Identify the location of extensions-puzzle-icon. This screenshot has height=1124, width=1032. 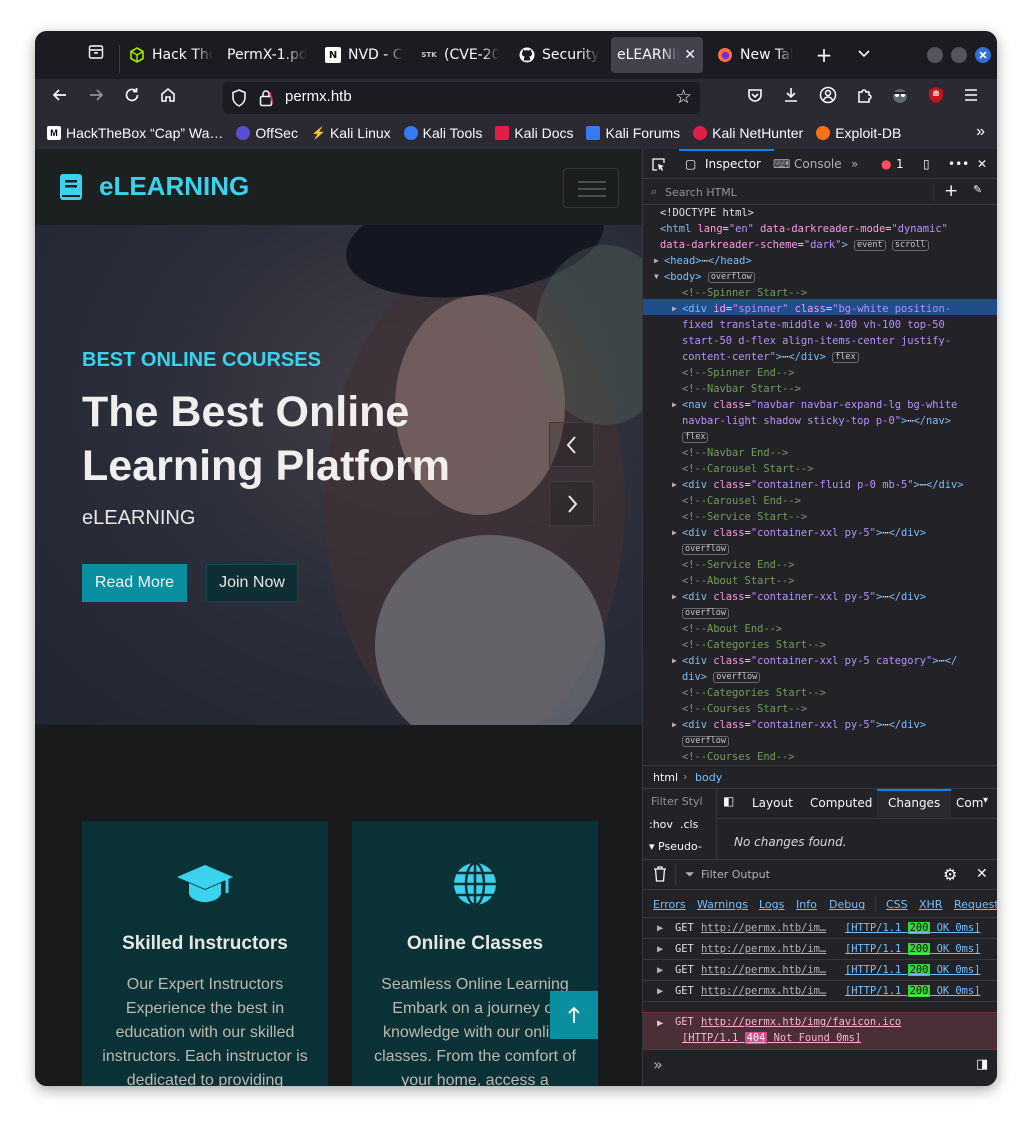
(864, 98).